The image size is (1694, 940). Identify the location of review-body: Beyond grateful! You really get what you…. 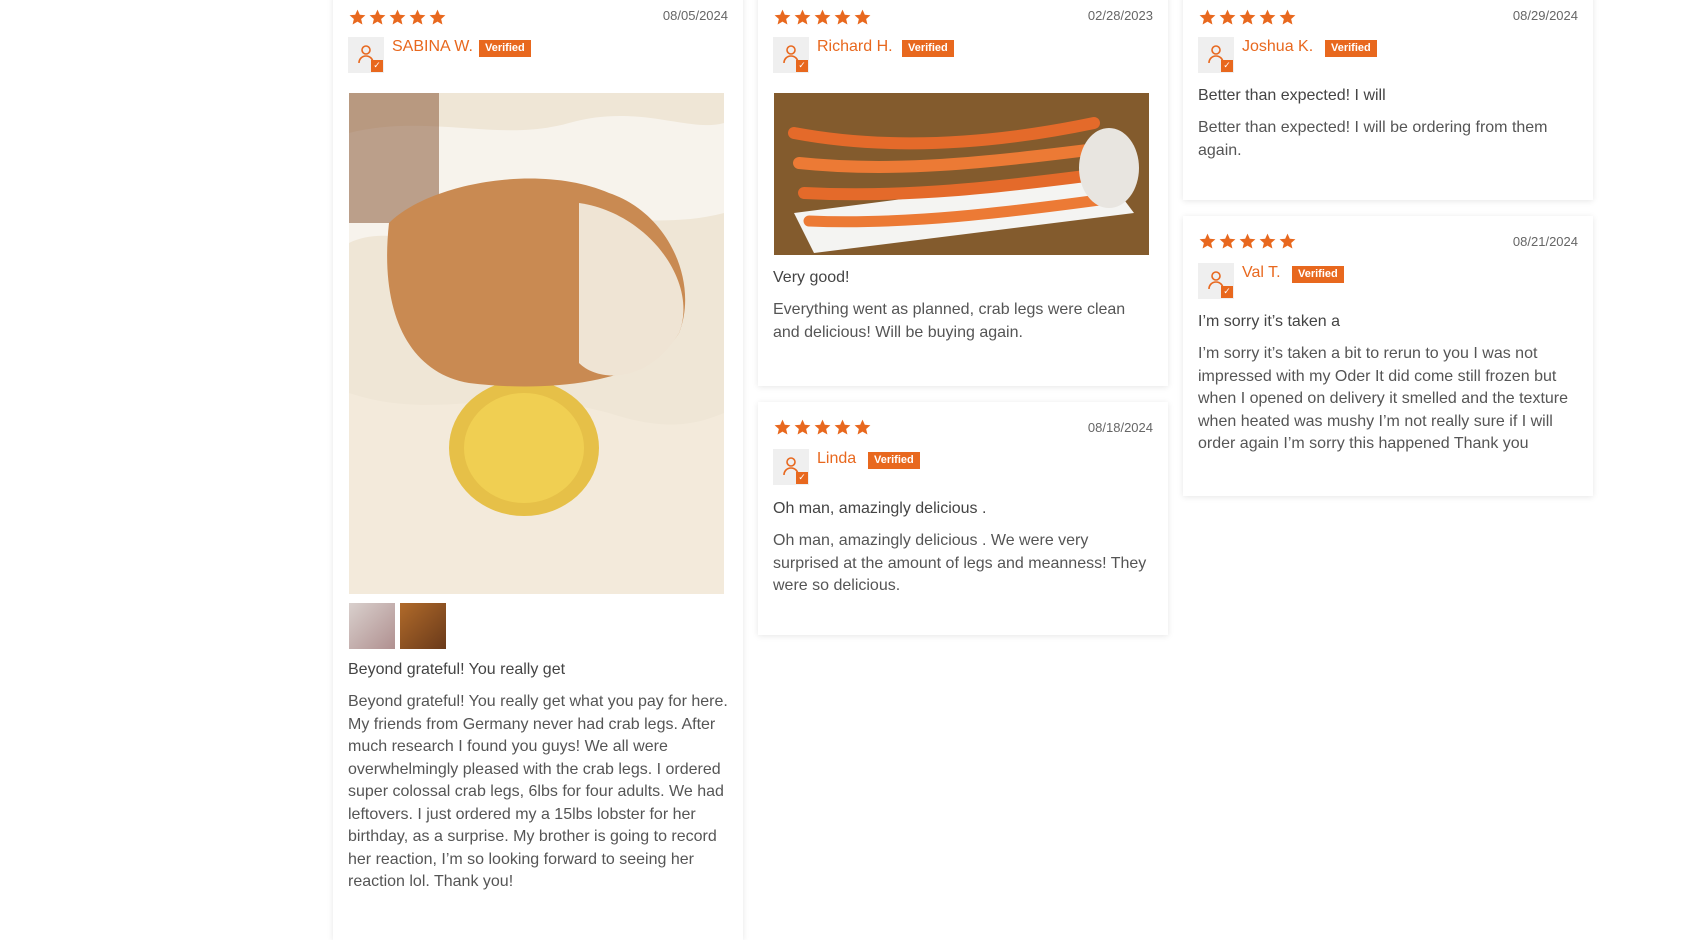
(538, 791).